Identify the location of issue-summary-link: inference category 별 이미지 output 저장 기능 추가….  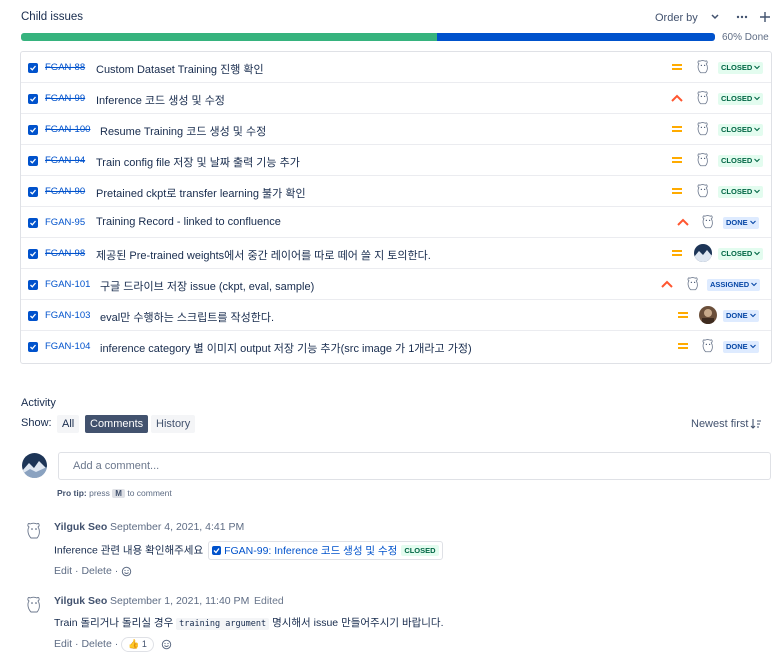
(286, 348).